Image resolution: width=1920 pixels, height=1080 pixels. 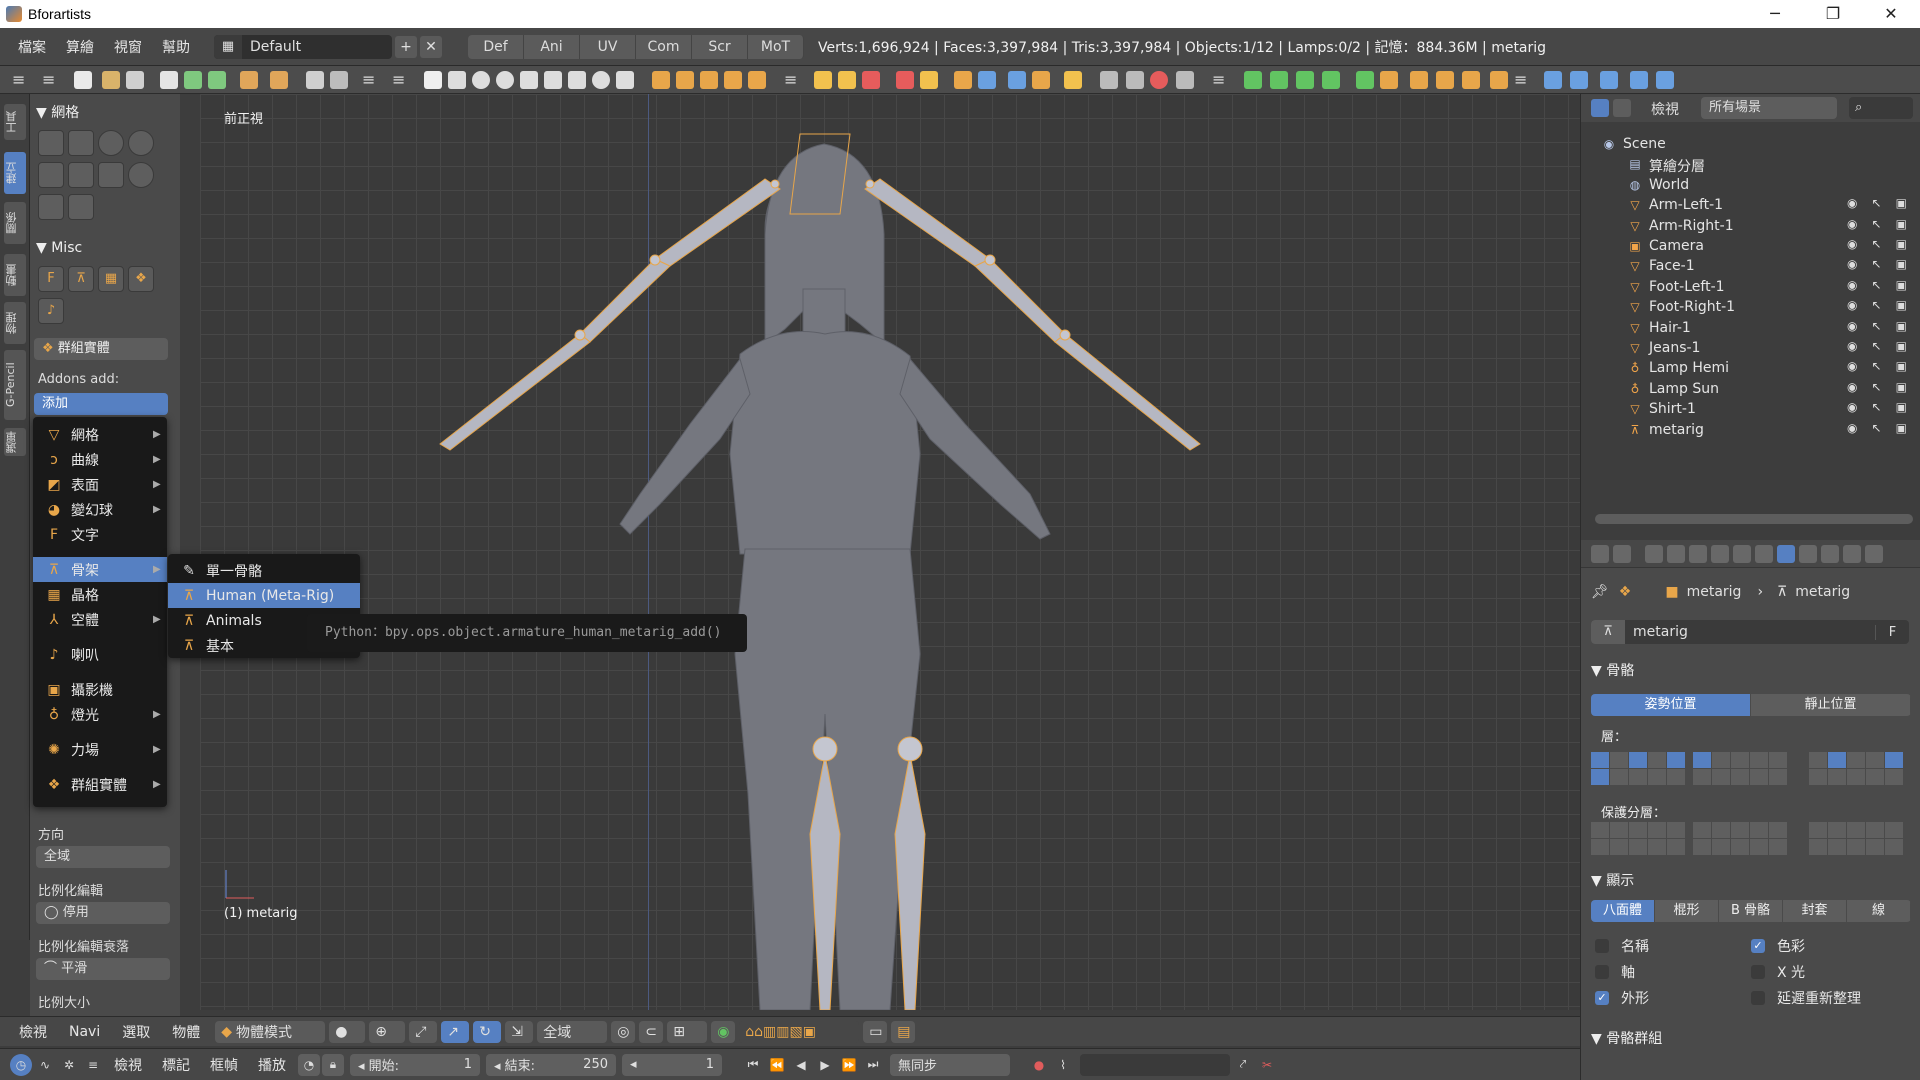 What do you see at coordinates (51, 311) in the screenshot?
I see `speaker-icon: ♪` at bounding box center [51, 311].